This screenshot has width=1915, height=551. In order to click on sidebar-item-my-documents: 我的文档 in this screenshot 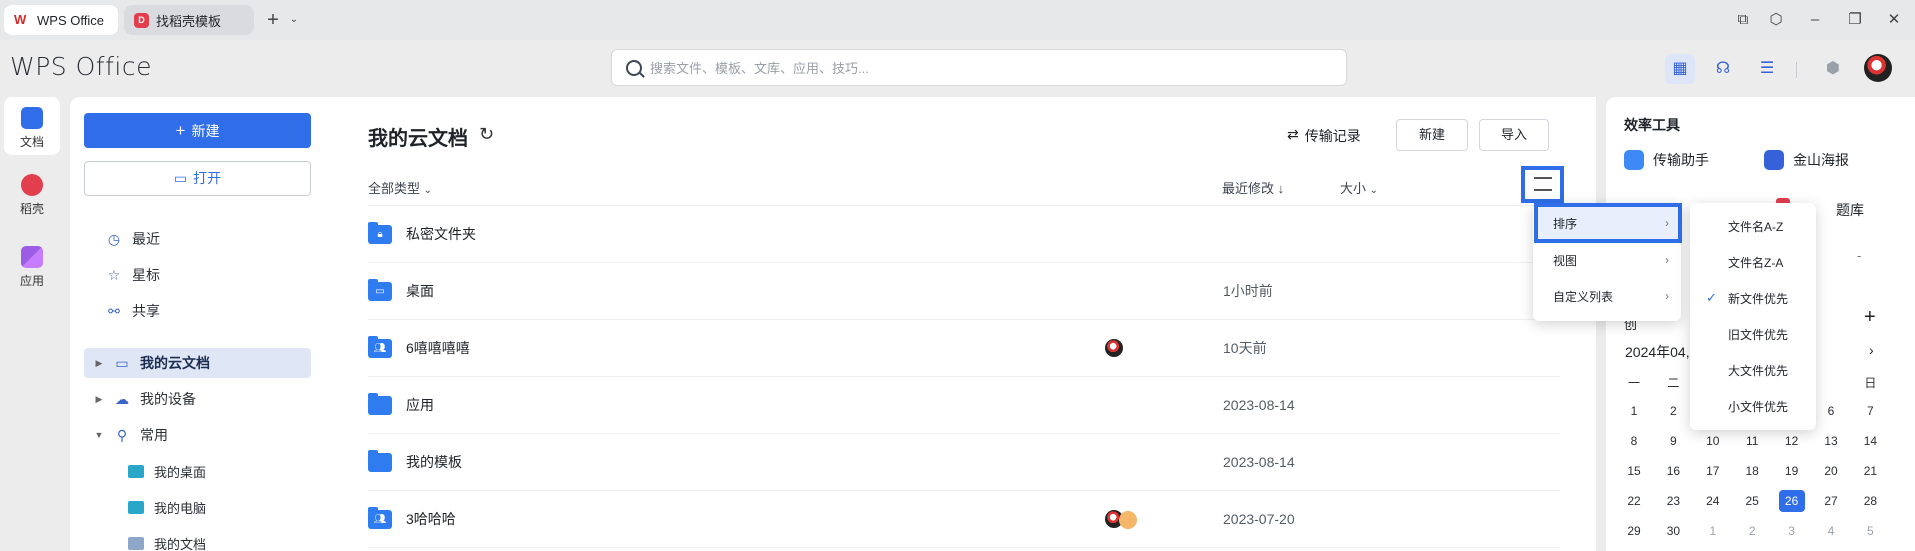, I will do `click(218, 539)`.